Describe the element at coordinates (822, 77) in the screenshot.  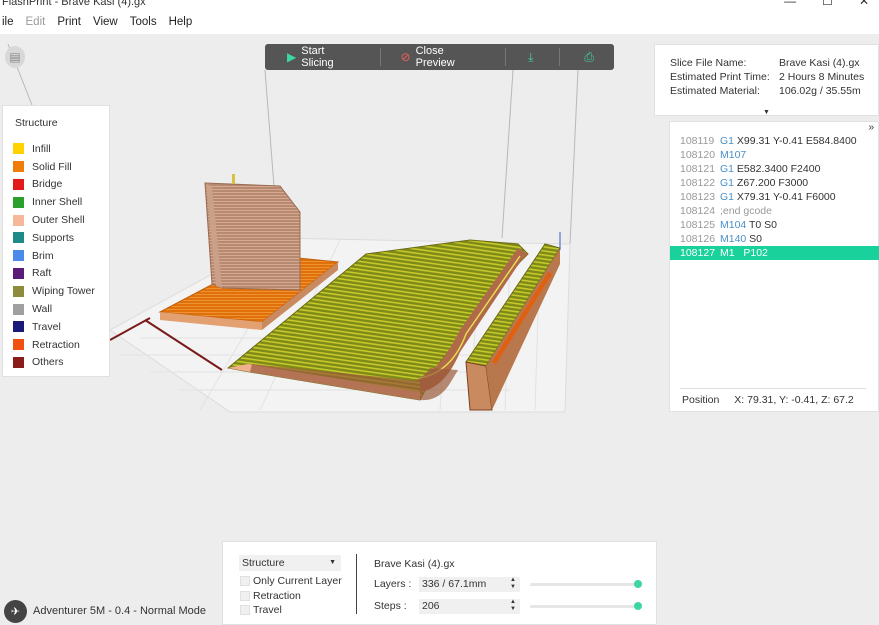
I see `print-time-value: 2 Hours 8 Minutes` at that location.